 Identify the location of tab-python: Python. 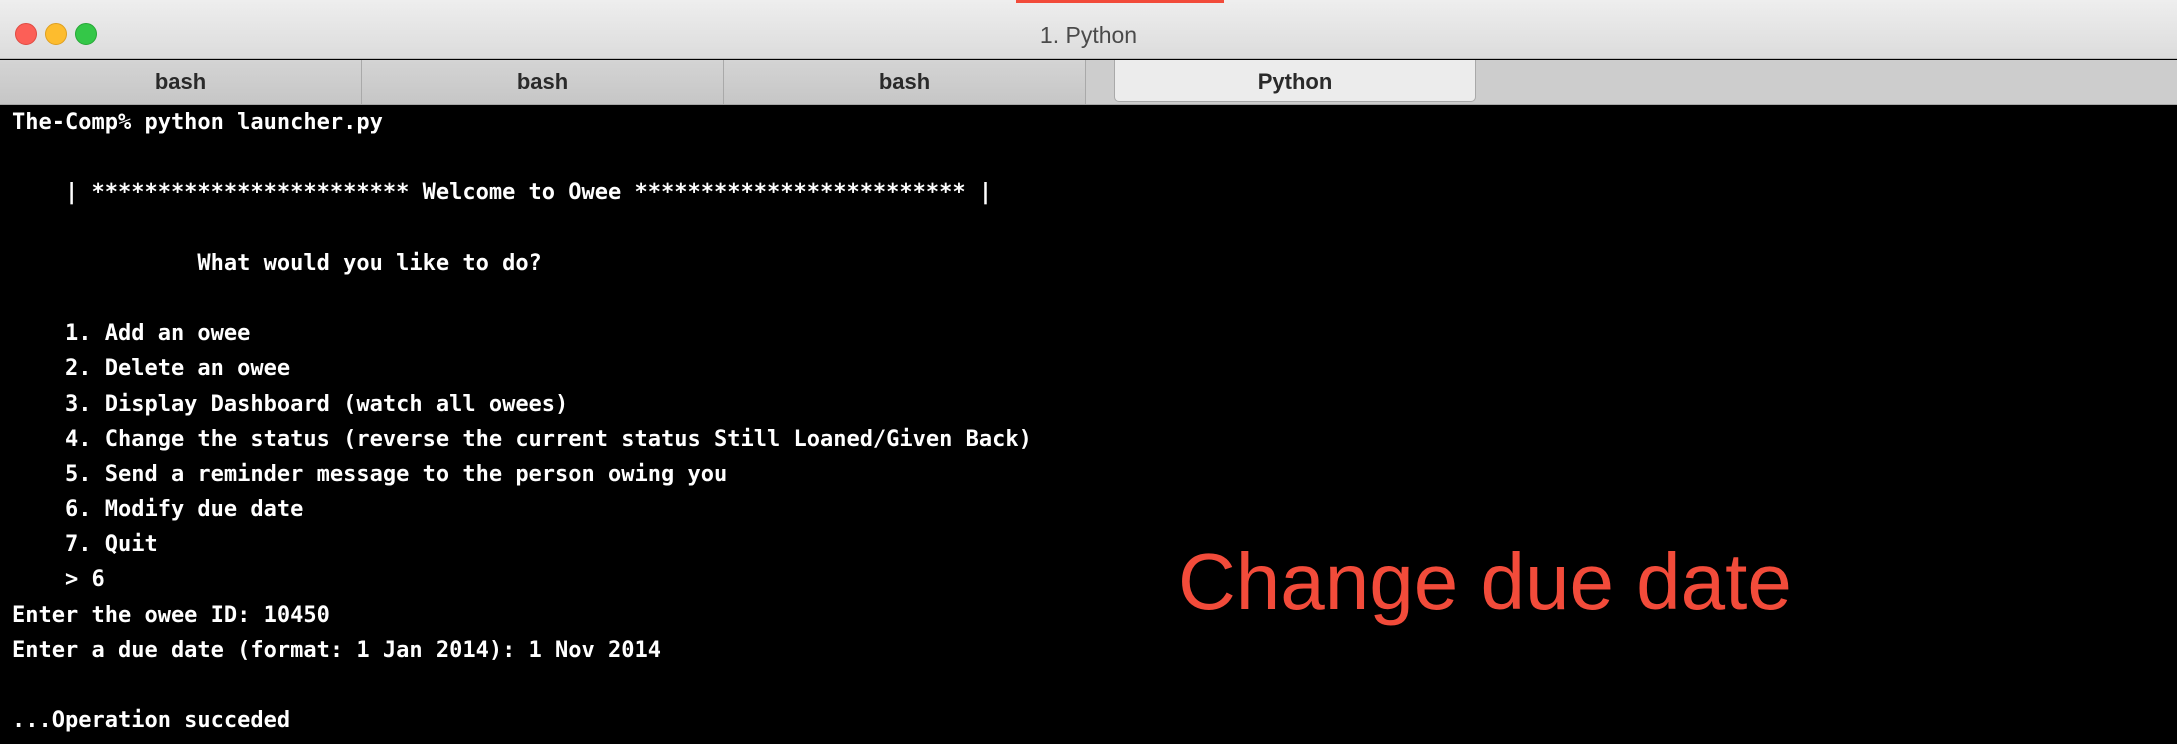
(1295, 81).